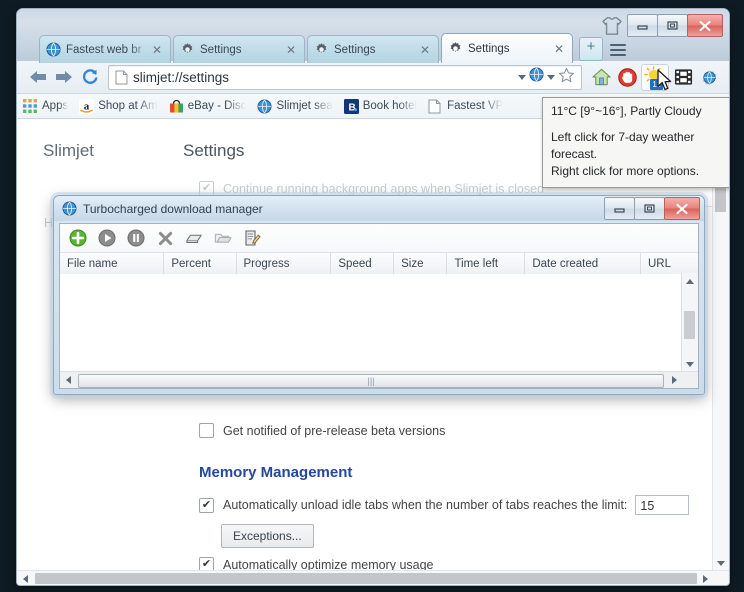 This screenshot has width=744, height=592. I want to click on memory-management-heading: Memory Management, so click(276, 472).